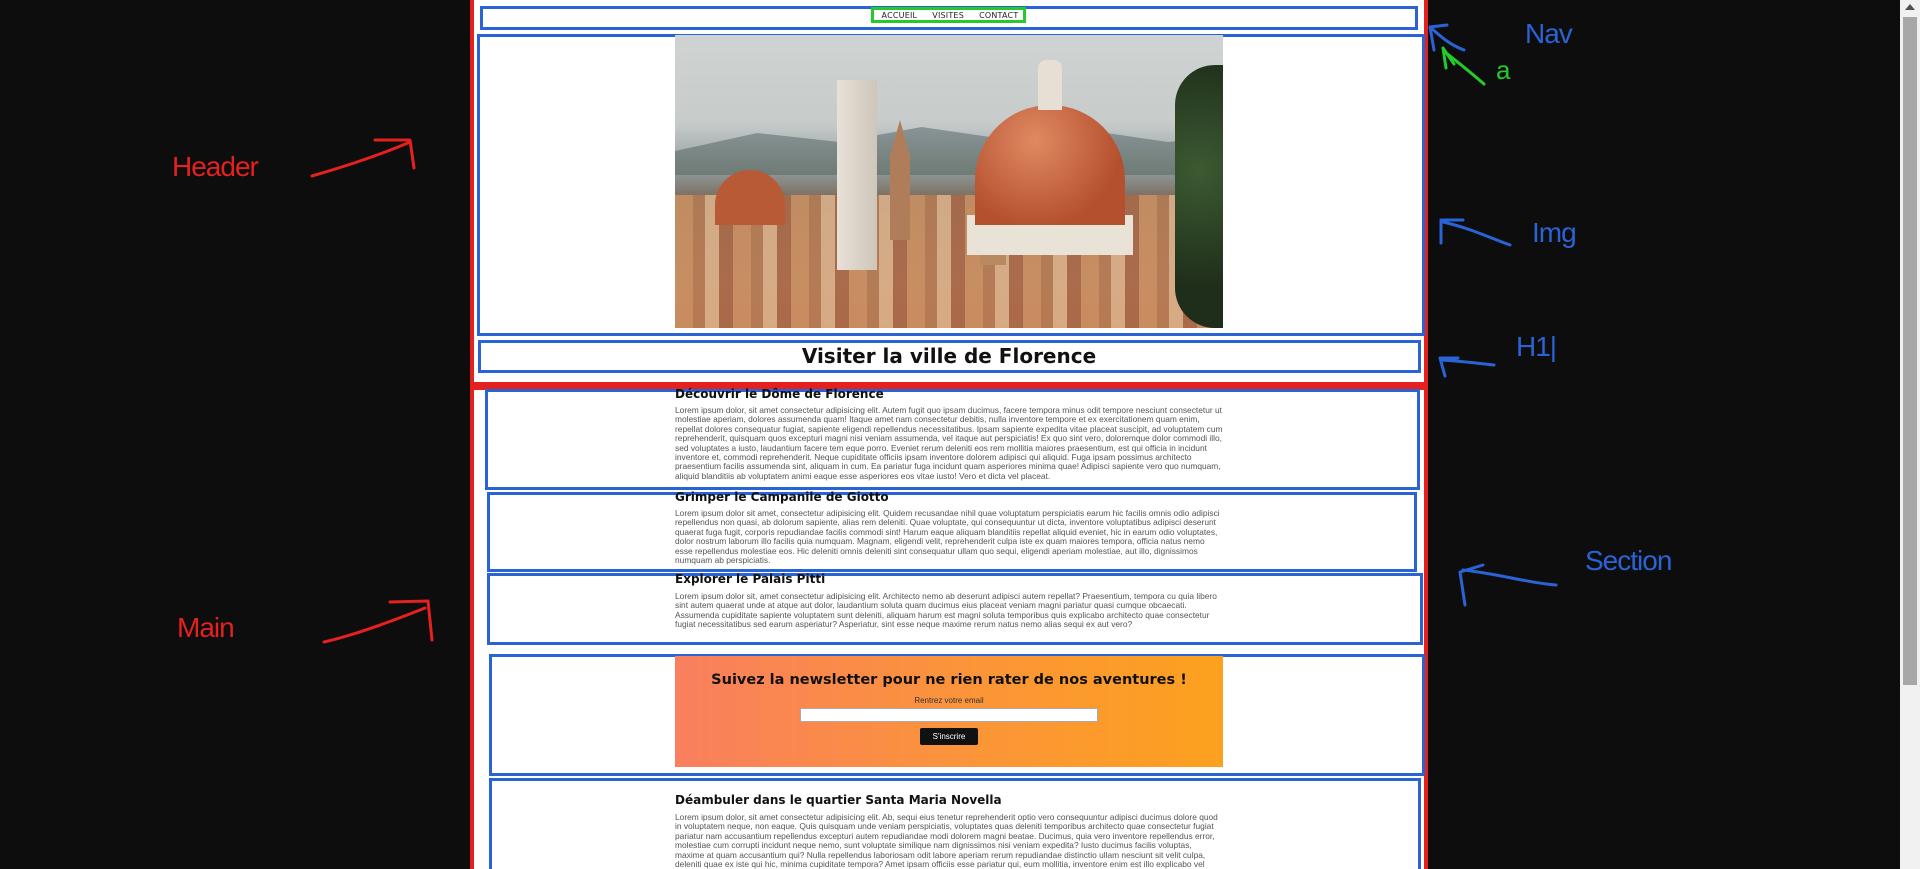 The width and height of the screenshot is (1920, 869). What do you see at coordinates (1910, 351) in the screenshot?
I see `scrollbar-thumb` at bounding box center [1910, 351].